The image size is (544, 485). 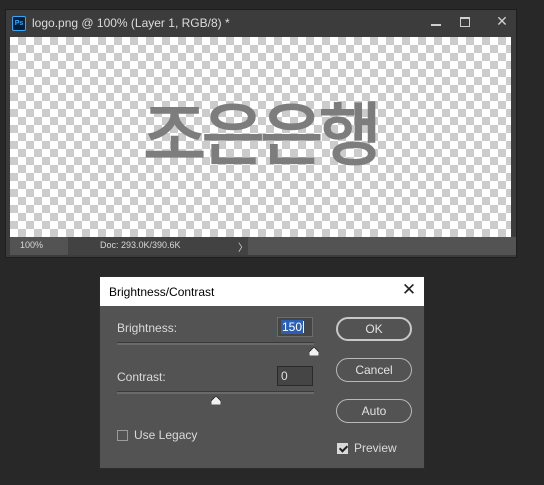 What do you see at coordinates (436, 21) in the screenshot?
I see `minimize-button` at bounding box center [436, 21].